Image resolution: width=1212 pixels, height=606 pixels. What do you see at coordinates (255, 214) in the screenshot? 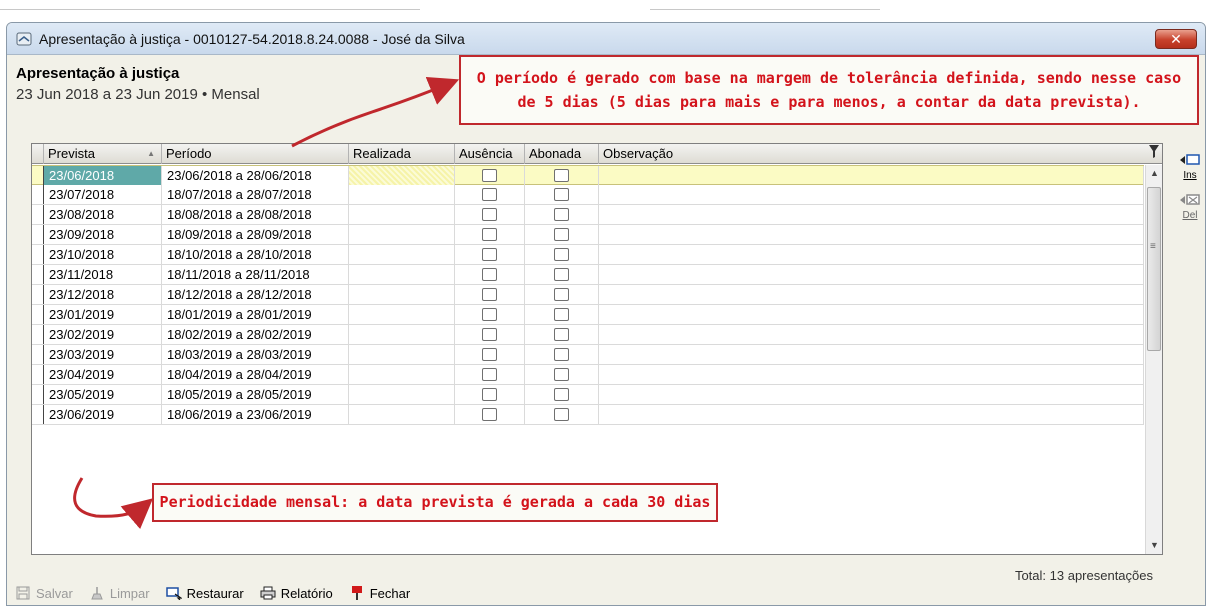
I see `cell-periodo: 18/08/2018 a 28/08/2018` at bounding box center [255, 214].